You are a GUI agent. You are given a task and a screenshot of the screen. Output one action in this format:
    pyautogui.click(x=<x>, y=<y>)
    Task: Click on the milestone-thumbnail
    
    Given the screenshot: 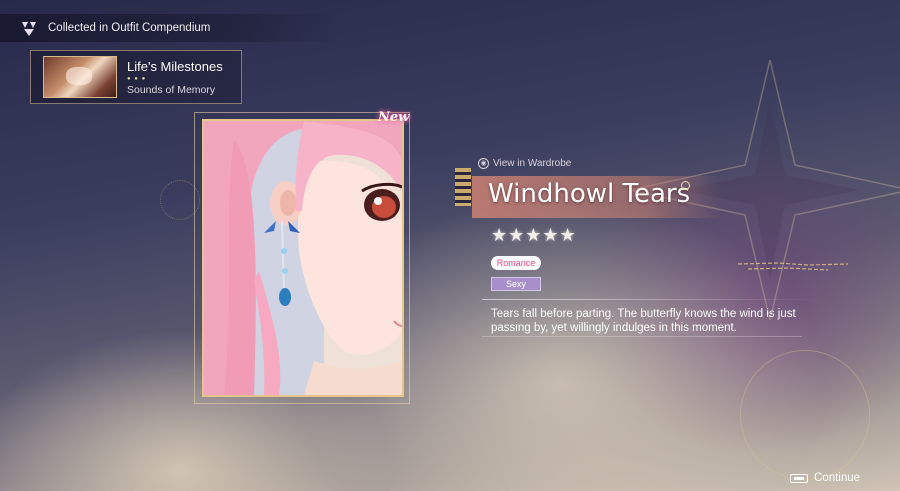 What is the action you would take?
    pyautogui.click(x=80, y=77)
    